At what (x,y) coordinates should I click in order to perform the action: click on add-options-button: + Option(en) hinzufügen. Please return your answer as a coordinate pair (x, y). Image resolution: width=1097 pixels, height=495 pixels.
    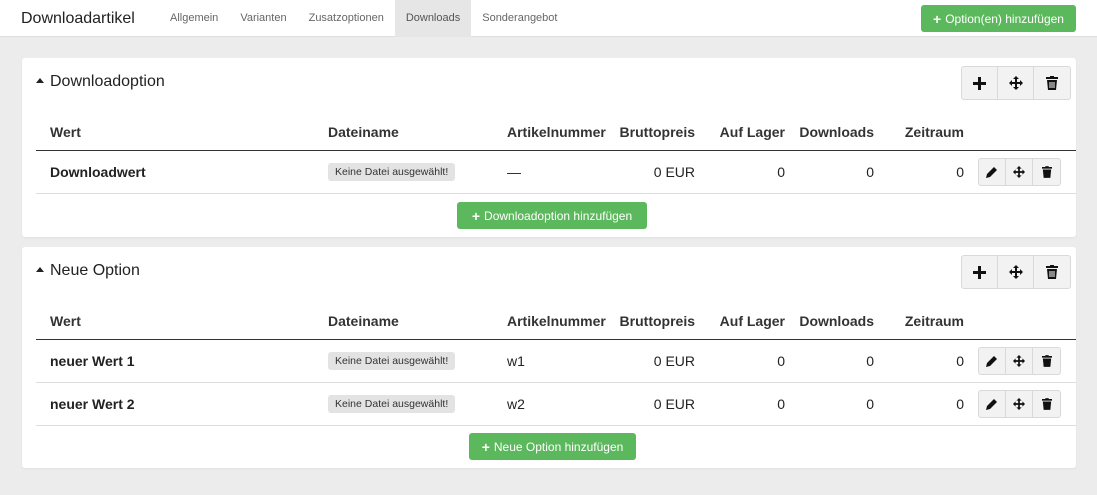
    Looking at the image, I should click on (998, 18).